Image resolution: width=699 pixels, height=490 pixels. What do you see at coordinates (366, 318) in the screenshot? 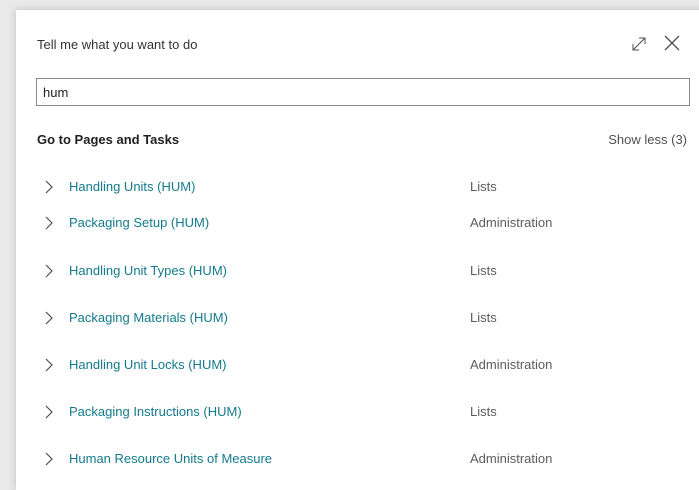
I see `result-row: Packaging Materials (HUM) Lists` at bounding box center [366, 318].